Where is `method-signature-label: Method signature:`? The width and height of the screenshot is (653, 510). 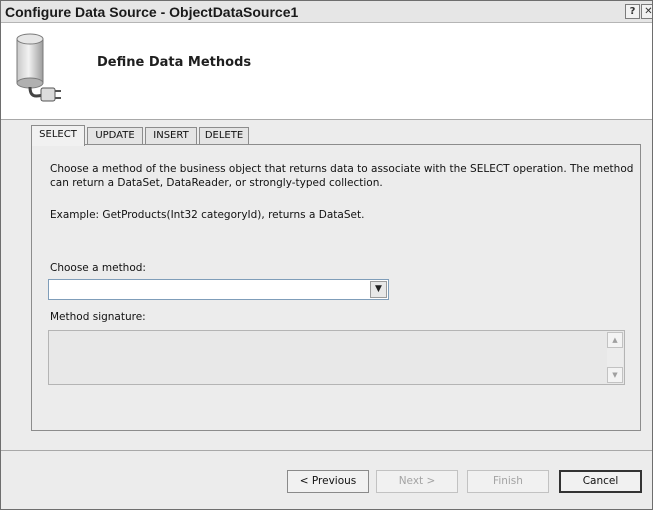
method-signature-label: Method signature: is located at coordinates (98, 317).